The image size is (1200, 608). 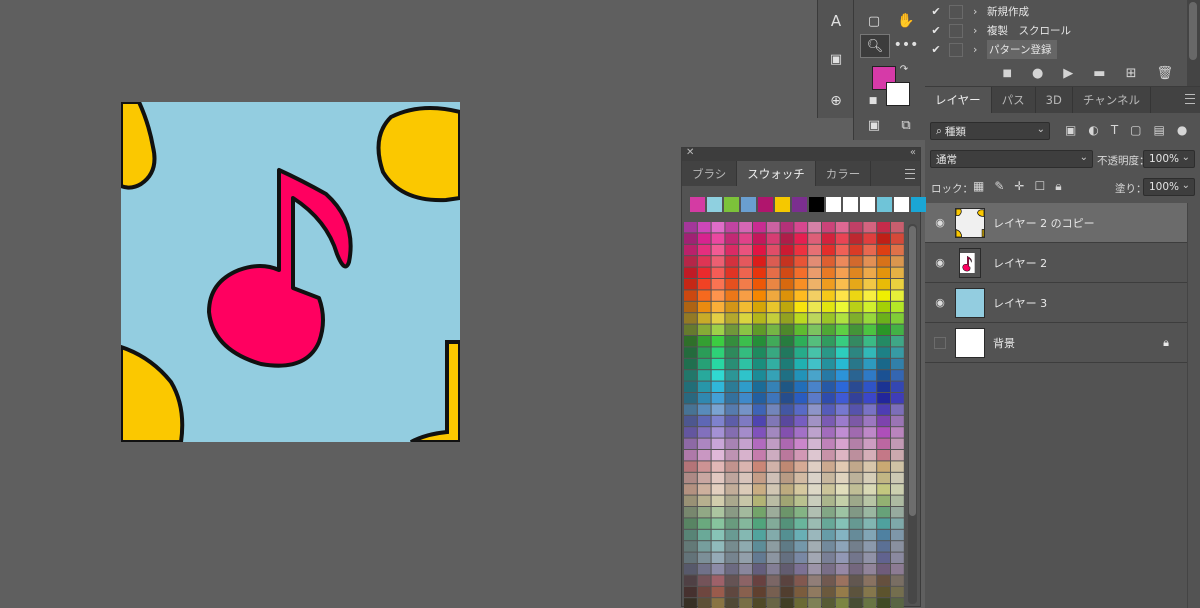 I want to click on 3d-object-button: ▣, so click(x=836, y=59).